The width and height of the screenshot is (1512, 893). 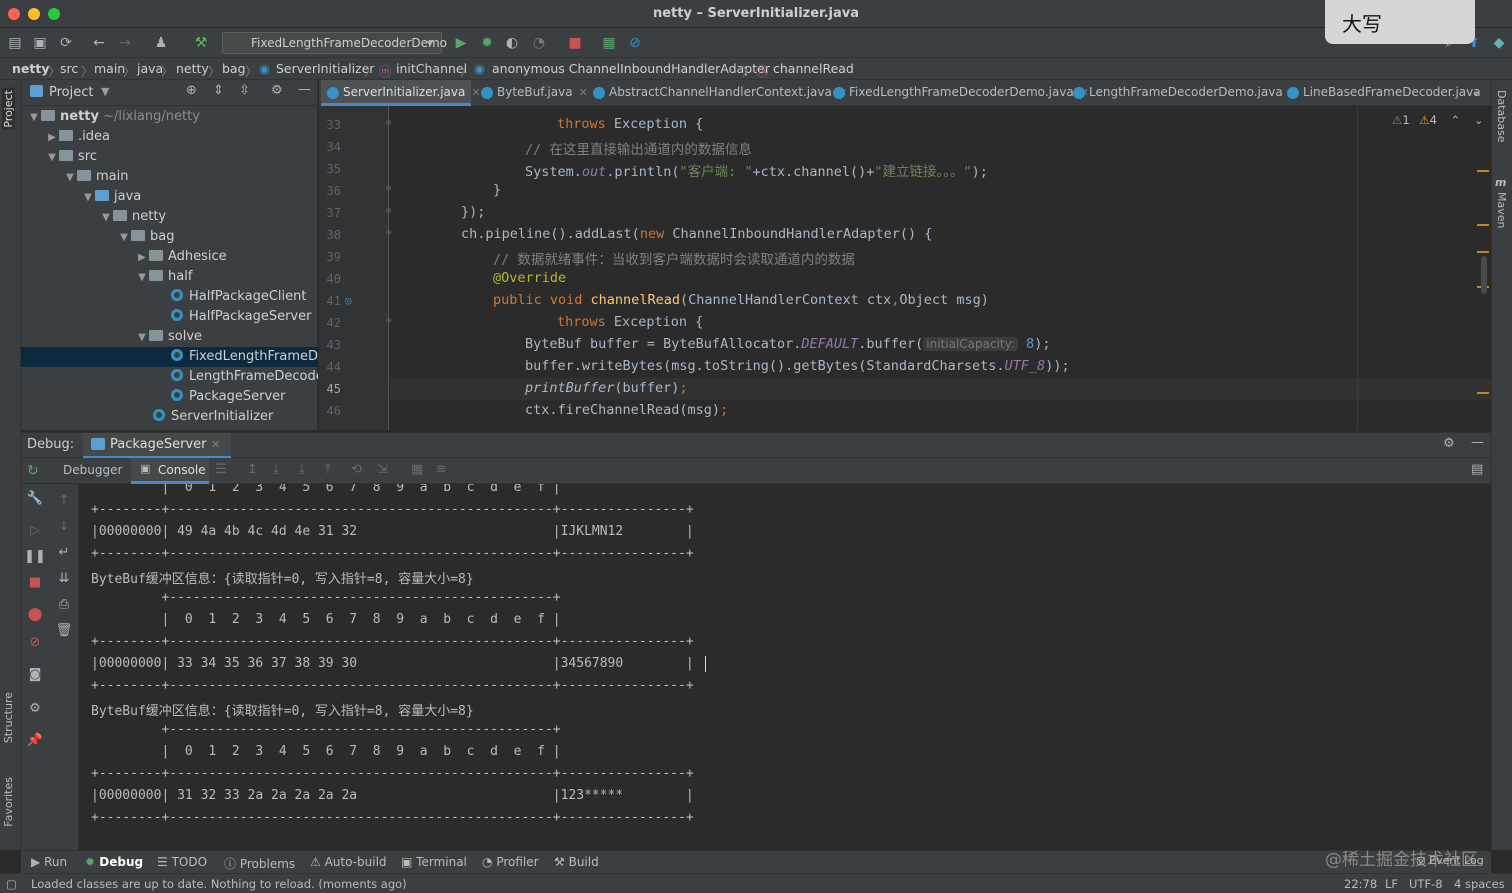 I want to click on line-separator: LF, so click(x=1391, y=884).